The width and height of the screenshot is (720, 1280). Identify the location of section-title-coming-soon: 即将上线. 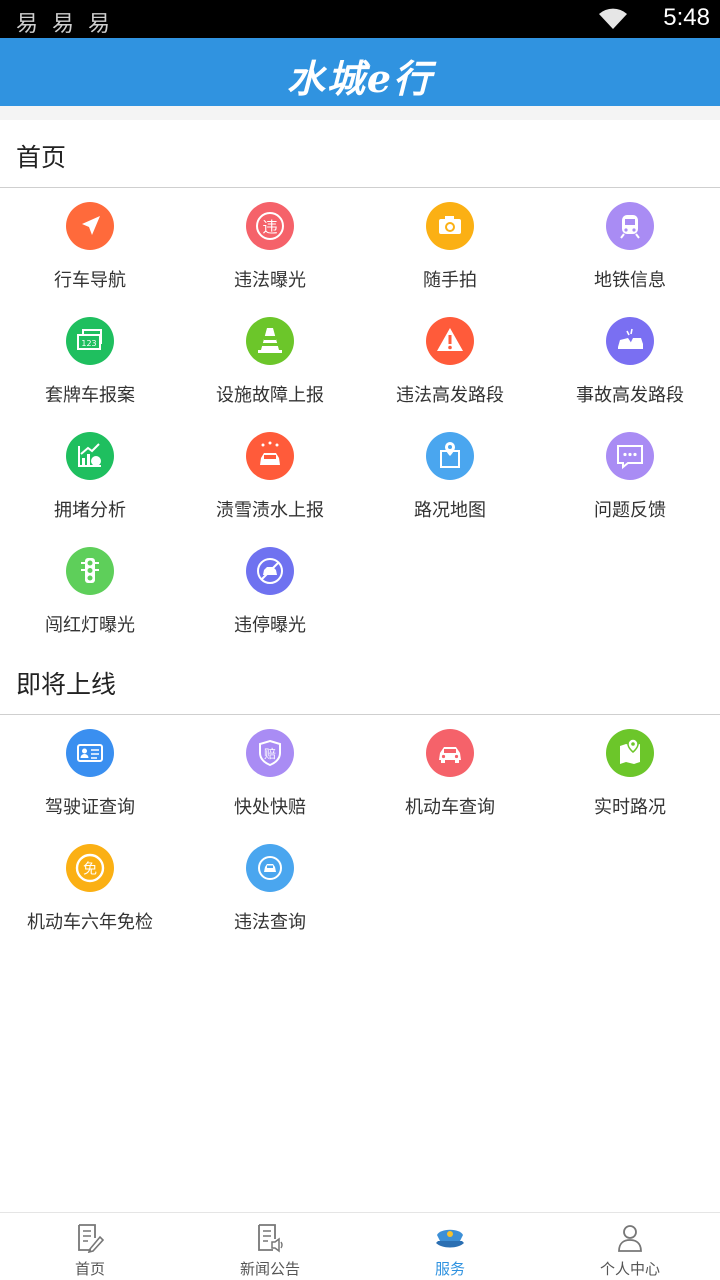
(66, 684).